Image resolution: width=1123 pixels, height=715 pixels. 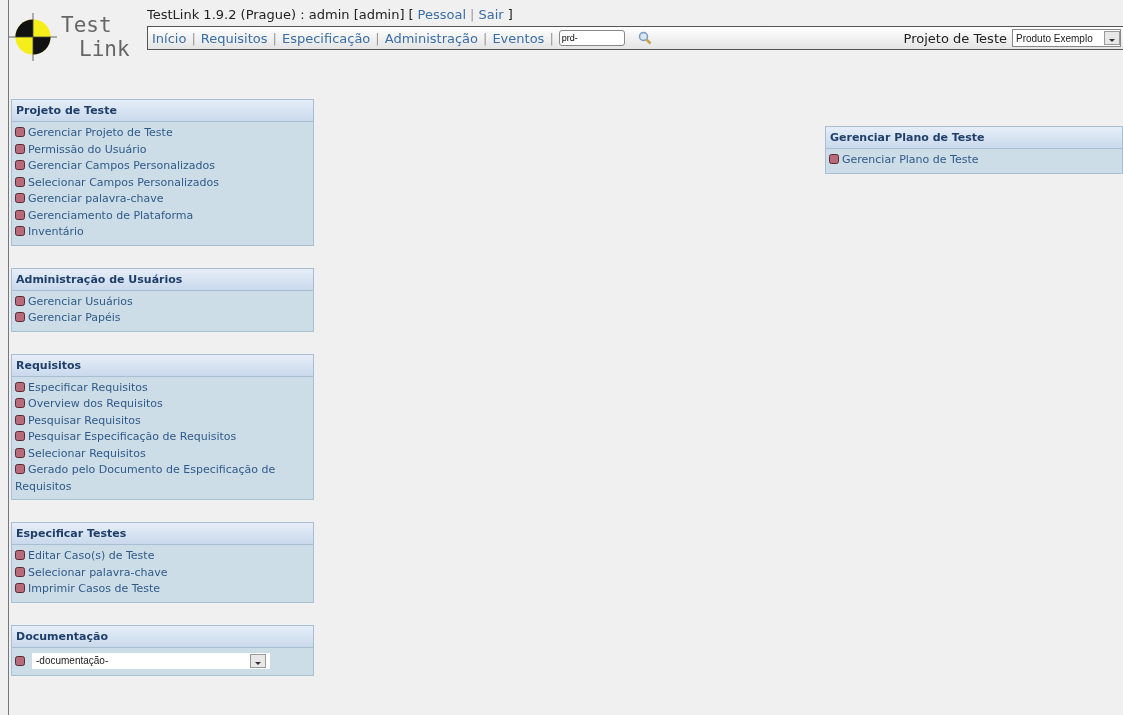 I want to click on menu-link: Editar Caso(s) de Teste, so click(x=162, y=556).